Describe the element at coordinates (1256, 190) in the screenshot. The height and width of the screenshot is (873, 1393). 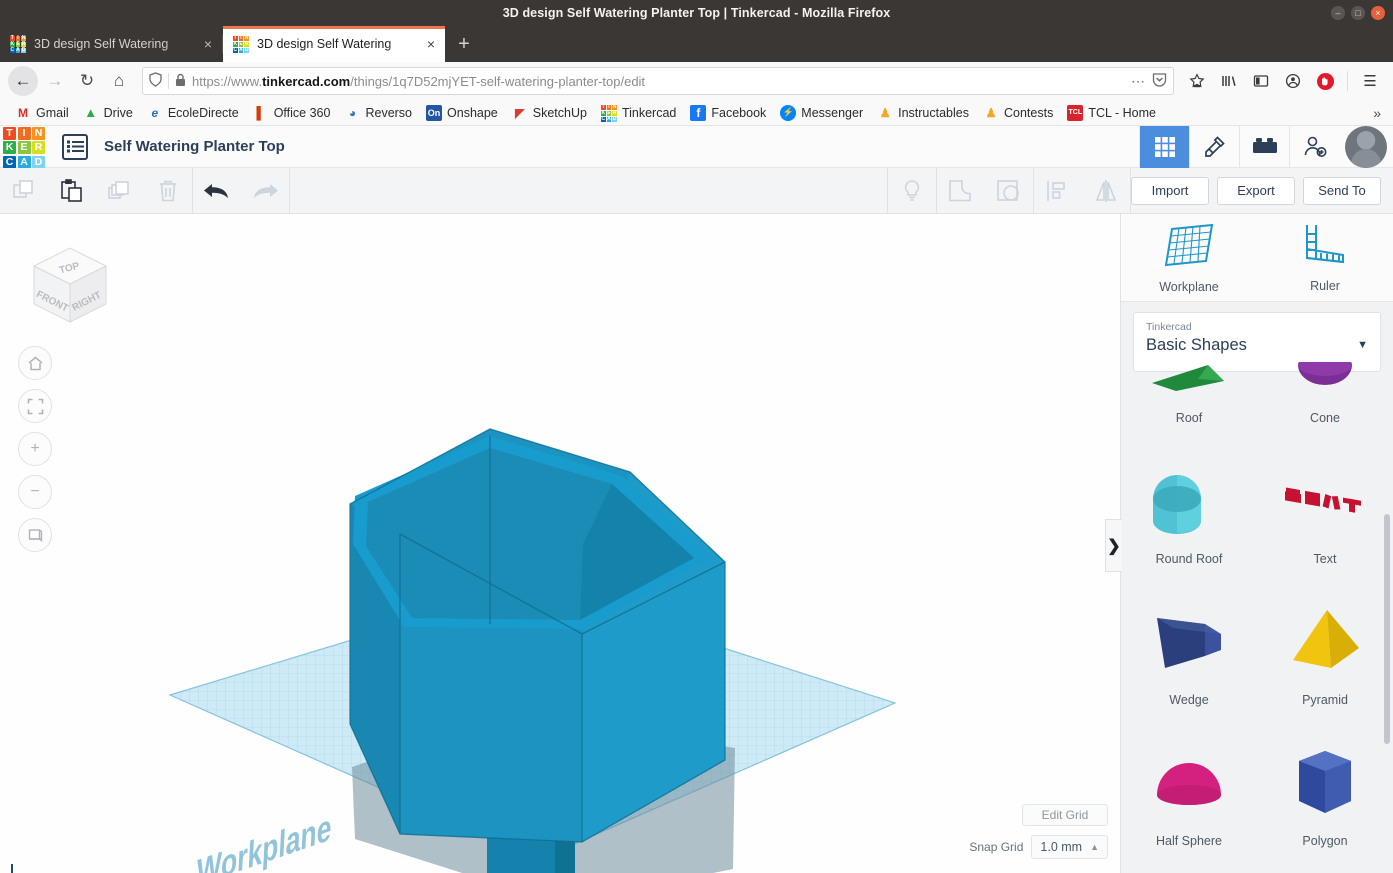
I see `export-button: Export` at that location.